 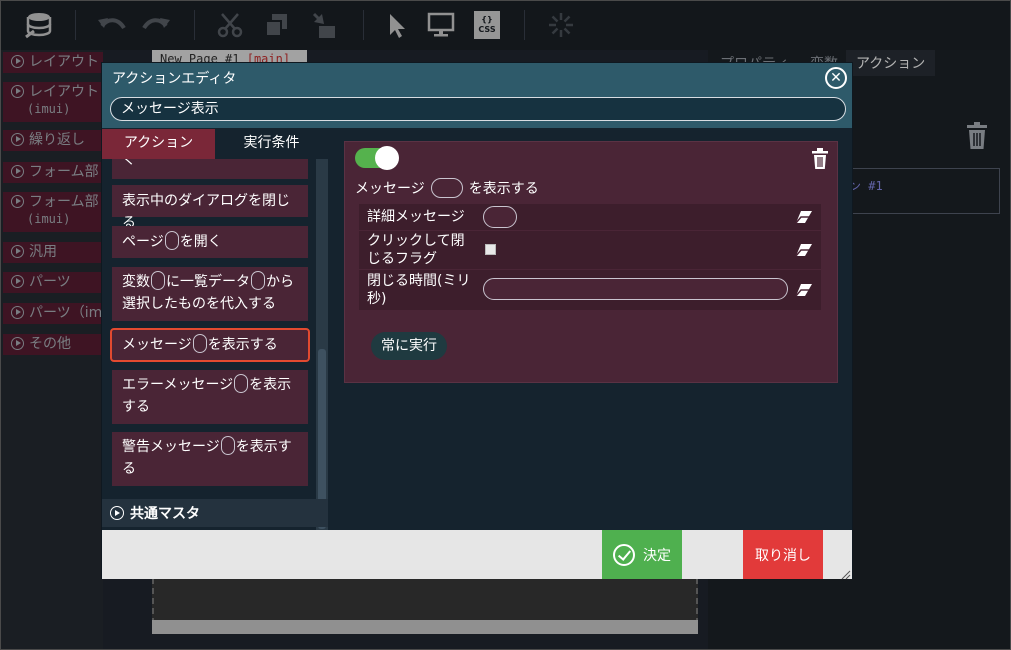 What do you see at coordinates (165, 514) in the screenshot?
I see `category-label: 共通マスタ` at bounding box center [165, 514].